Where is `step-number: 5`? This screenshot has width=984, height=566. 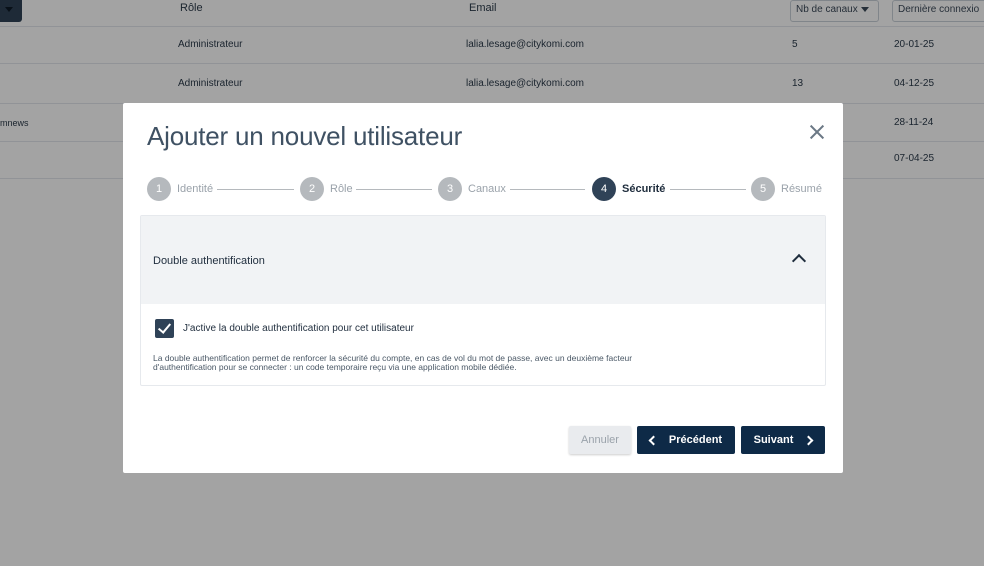
step-number: 5 is located at coordinates (763, 189).